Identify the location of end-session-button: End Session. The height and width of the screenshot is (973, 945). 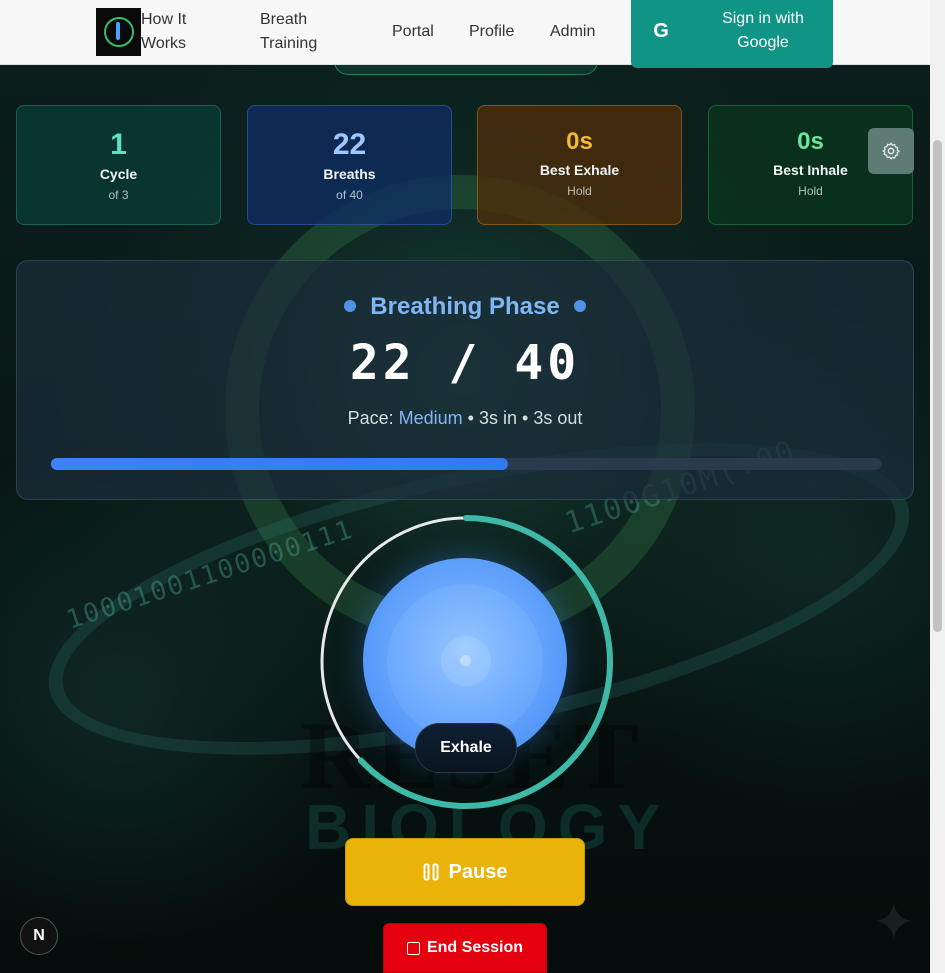
(465, 948).